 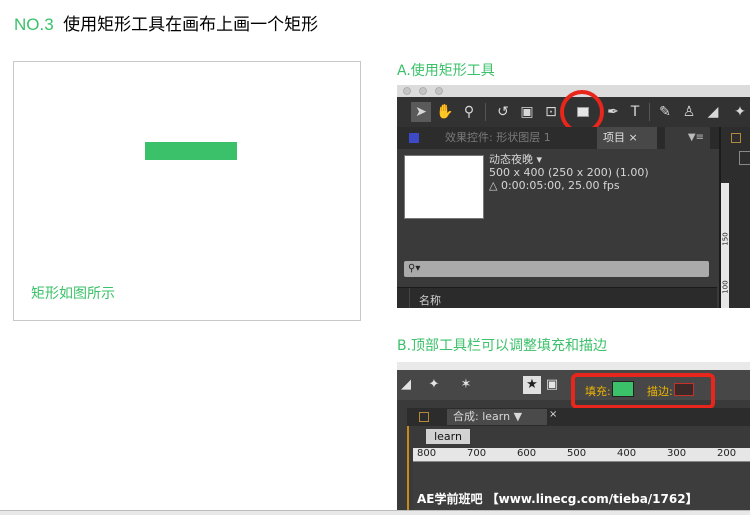 What do you see at coordinates (421, 112) in the screenshot?
I see `selection-tool-icon: ➤` at bounding box center [421, 112].